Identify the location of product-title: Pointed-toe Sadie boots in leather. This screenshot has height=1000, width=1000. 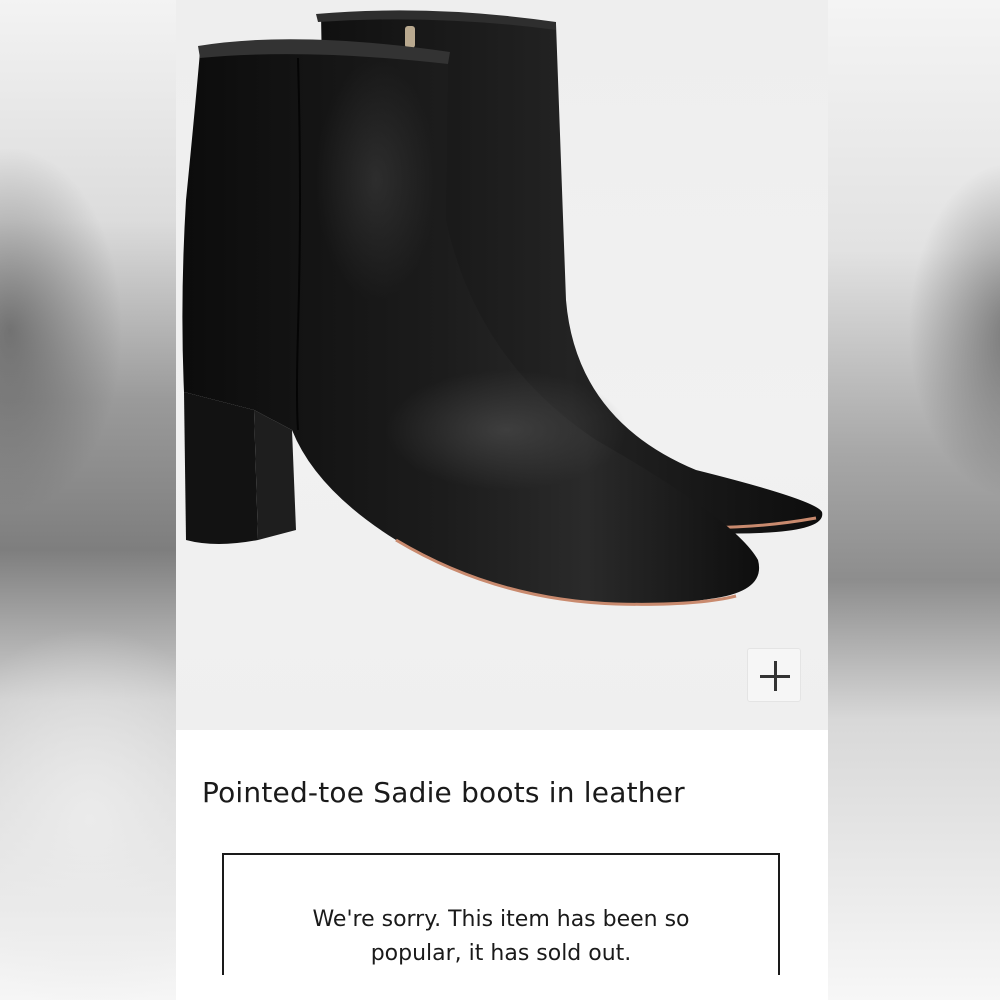
(443, 792).